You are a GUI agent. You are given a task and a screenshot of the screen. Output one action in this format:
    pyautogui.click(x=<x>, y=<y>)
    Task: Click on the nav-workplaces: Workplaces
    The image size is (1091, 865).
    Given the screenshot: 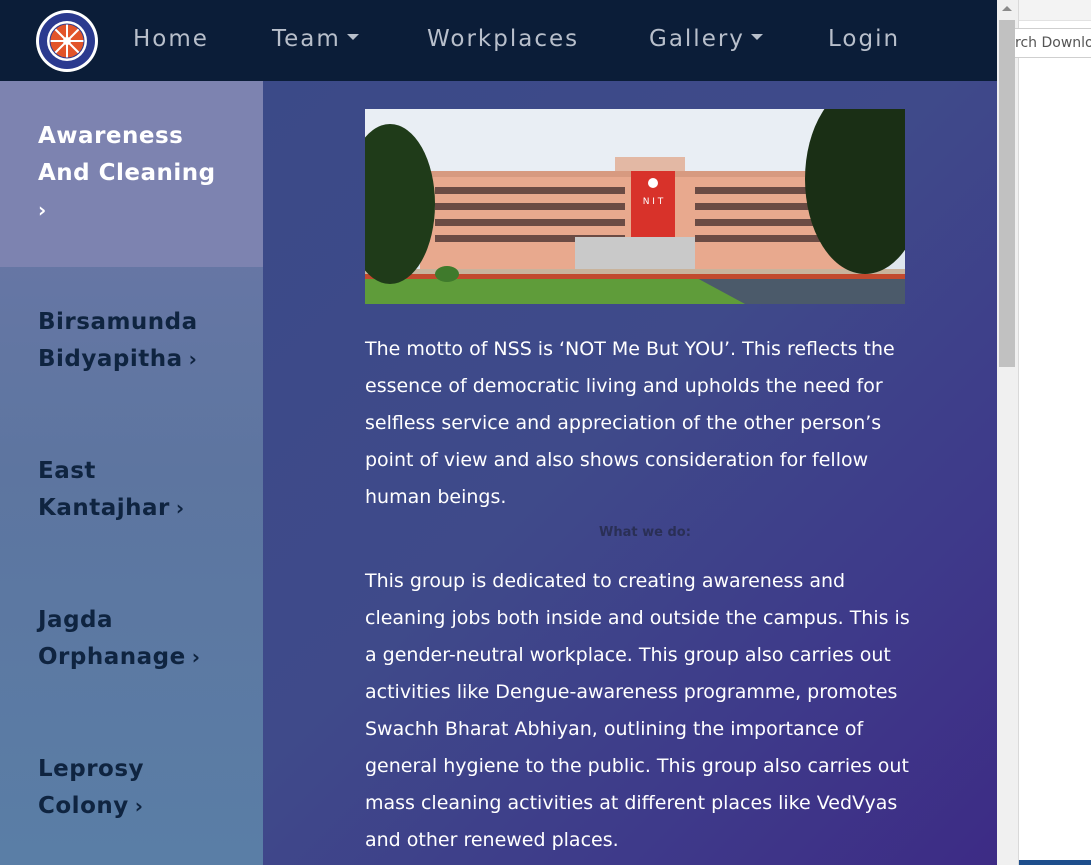 What is the action you would take?
    pyautogui.click(x=503, y=39)
    